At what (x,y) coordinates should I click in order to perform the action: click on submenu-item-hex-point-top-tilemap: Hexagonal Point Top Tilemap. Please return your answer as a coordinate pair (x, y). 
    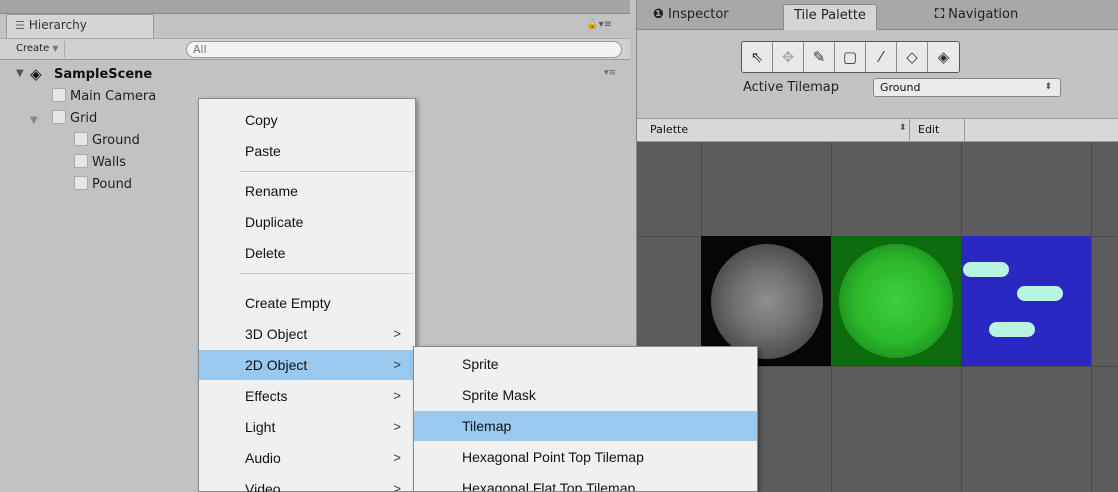
    Looking at the image, I should click on (585, 457).